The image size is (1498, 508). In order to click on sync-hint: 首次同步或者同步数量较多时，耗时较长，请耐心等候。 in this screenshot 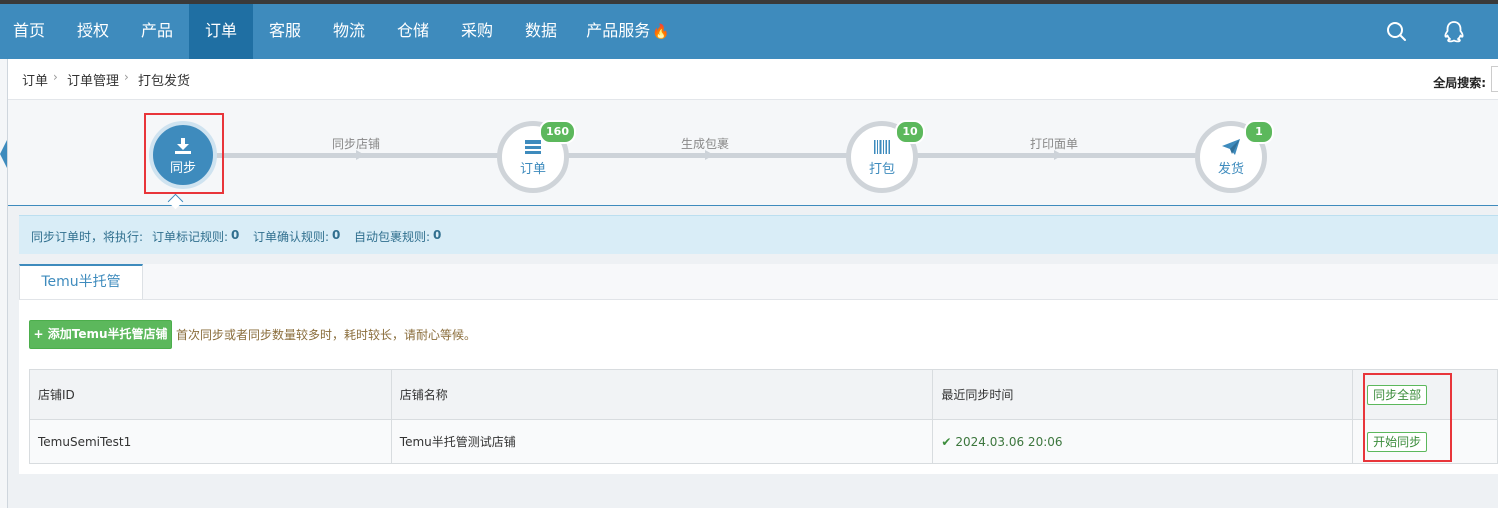, I will do `click(326, 335)`.